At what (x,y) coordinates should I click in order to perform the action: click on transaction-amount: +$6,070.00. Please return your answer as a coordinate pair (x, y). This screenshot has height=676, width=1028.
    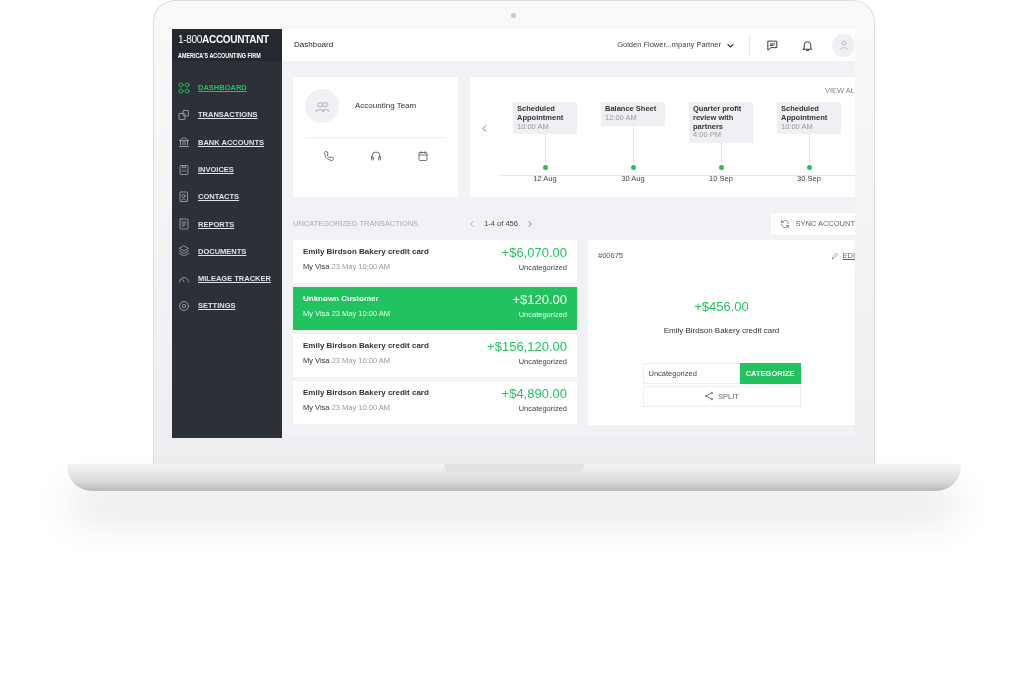
    Looking at the image, I should click on (534, 253).